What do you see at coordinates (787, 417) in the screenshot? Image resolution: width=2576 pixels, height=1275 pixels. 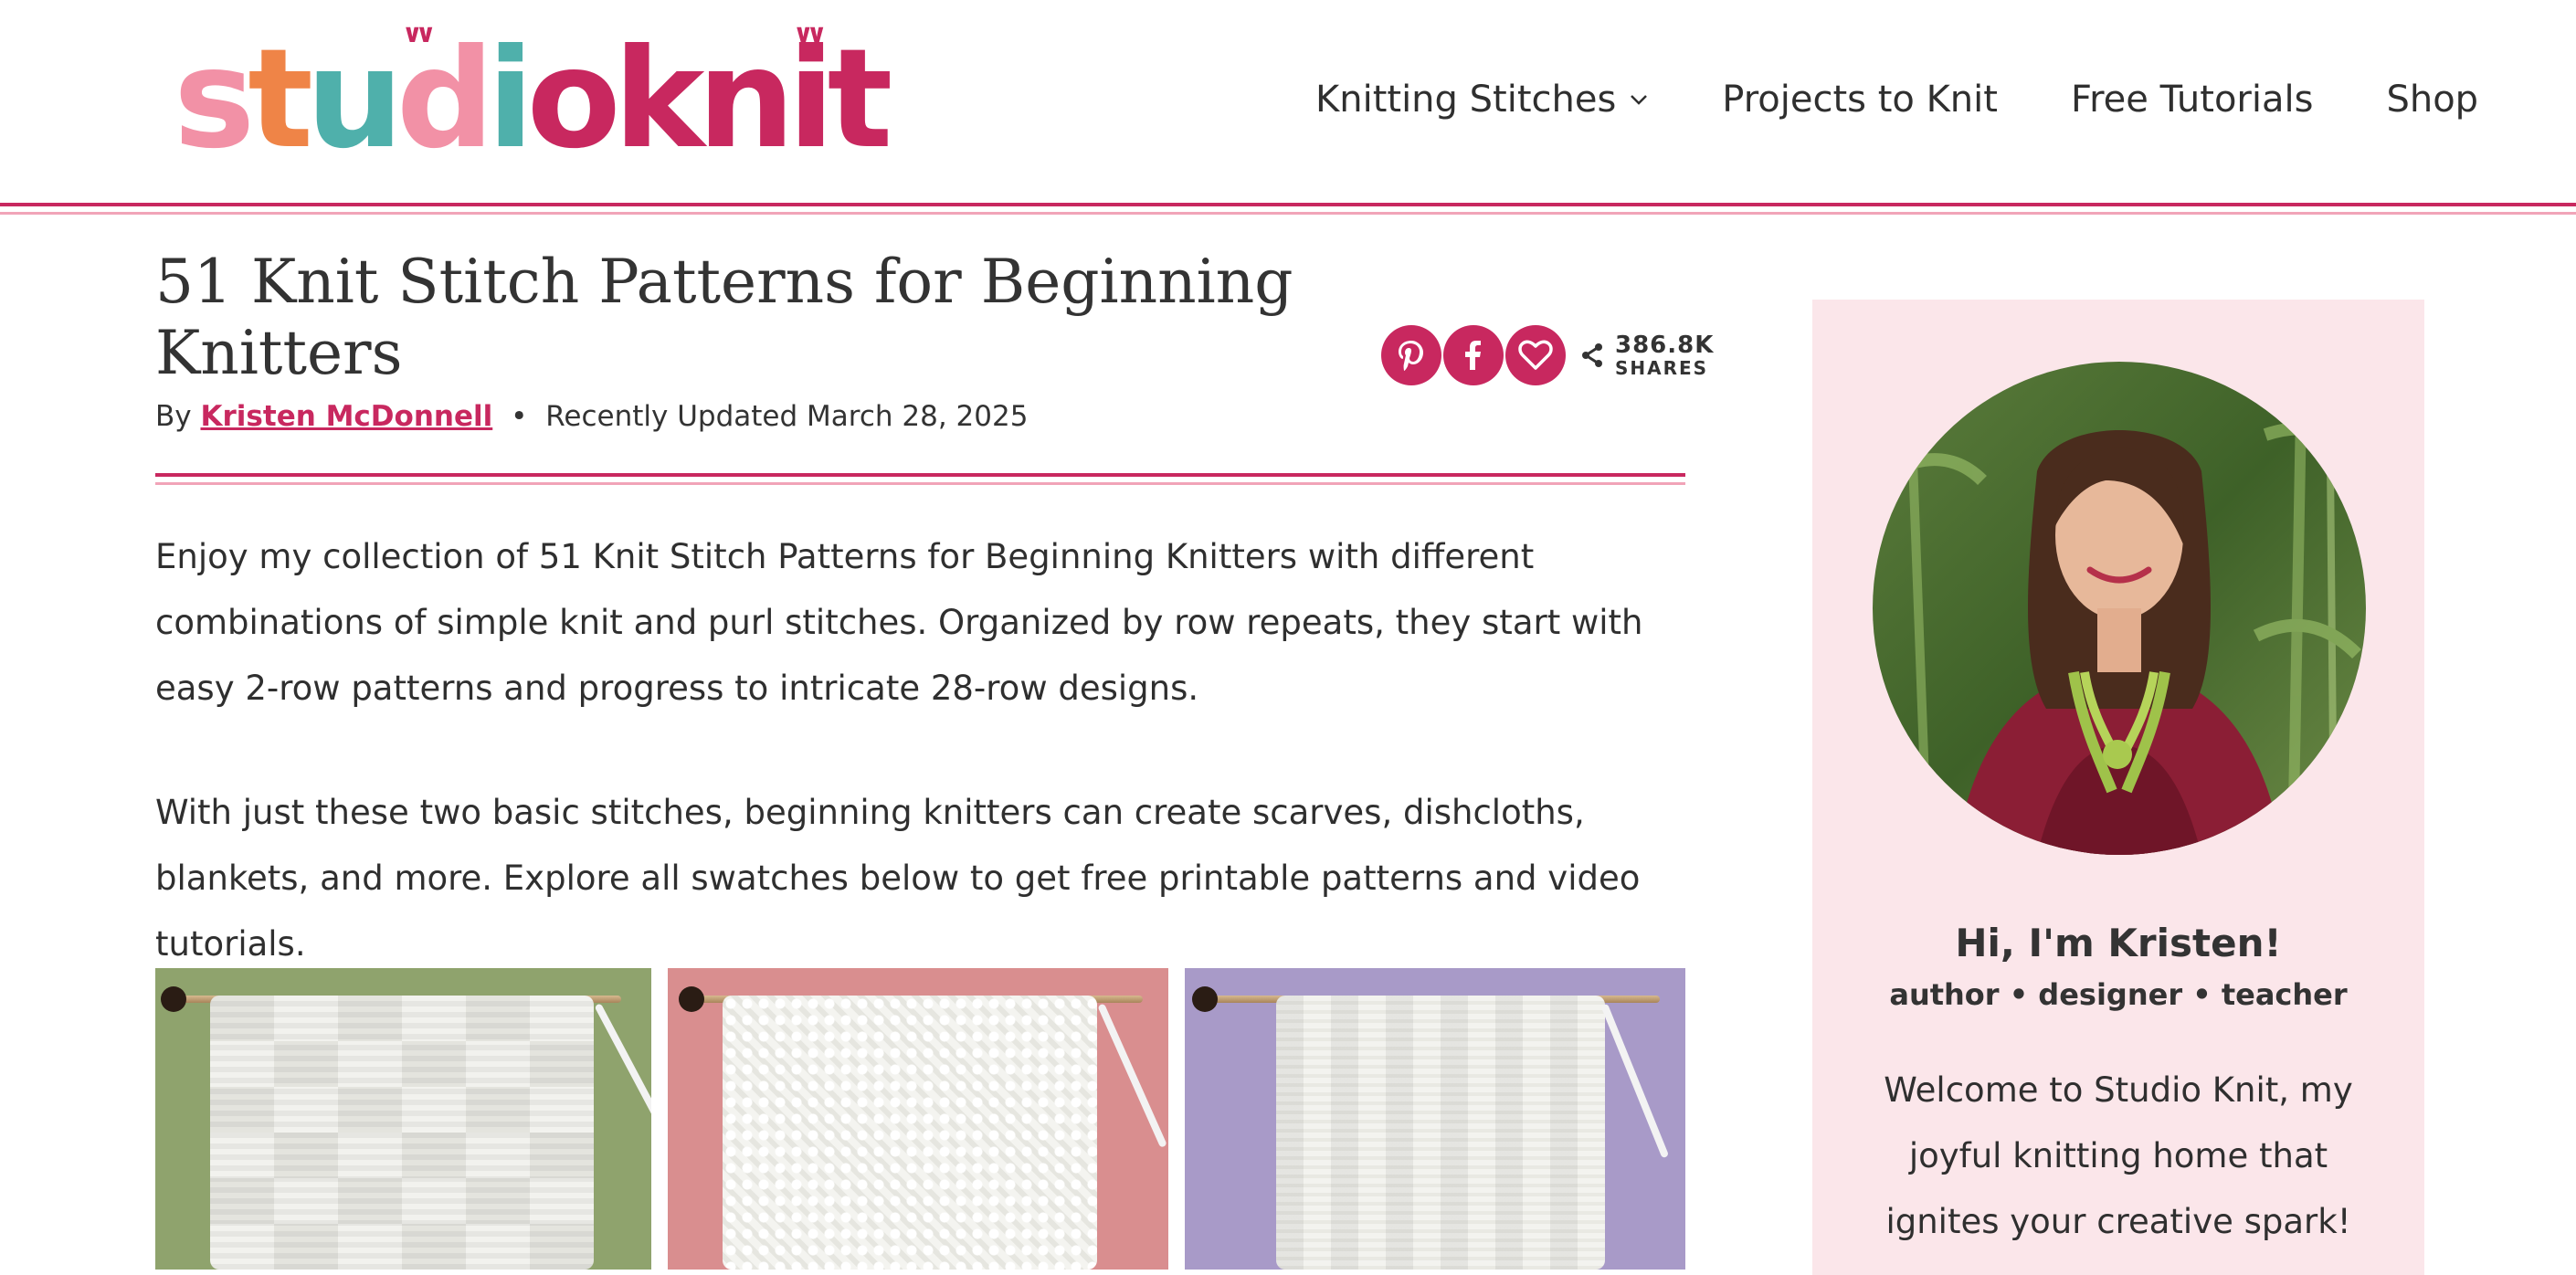 I see `updated-date: Recently Updated March 28, 2025` at bounding box center [787, 417].